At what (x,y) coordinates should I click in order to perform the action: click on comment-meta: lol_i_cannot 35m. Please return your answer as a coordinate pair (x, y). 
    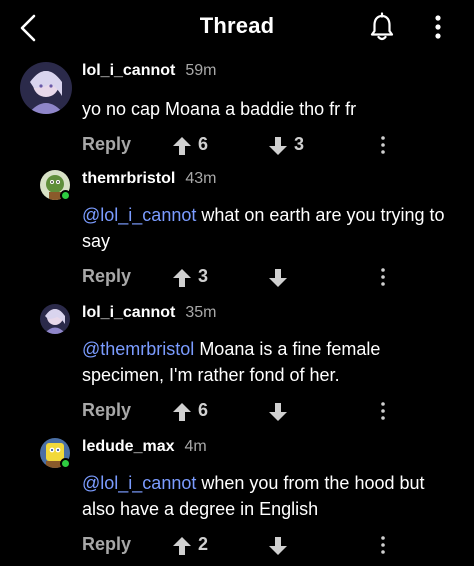
    Looking at the image, I should click on (149, 313).